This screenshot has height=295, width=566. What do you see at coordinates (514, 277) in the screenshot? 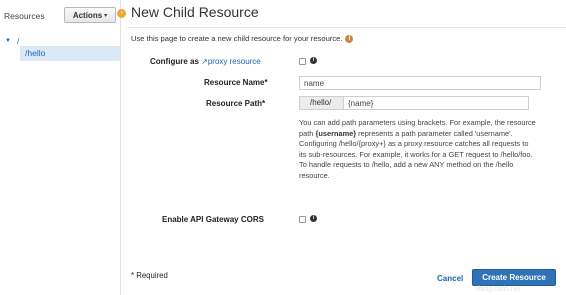
I see `create-resource-button: Create Resource` at bounding box center [514, 277].